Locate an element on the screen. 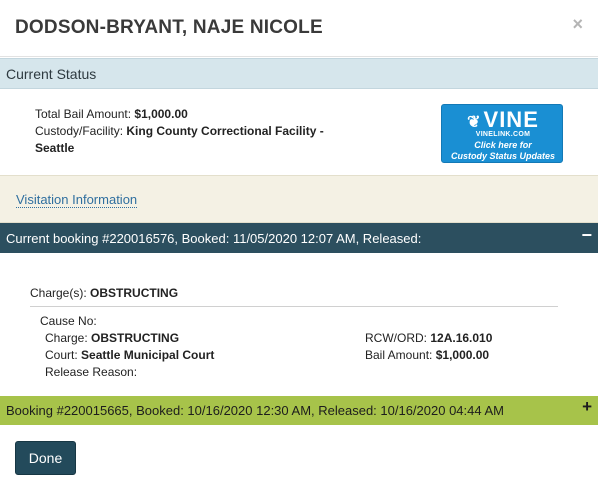 Image resolution: width=598 pixels, height=484 pixels. vine-logo: ❦VINE is located at coordinates (503, 120).